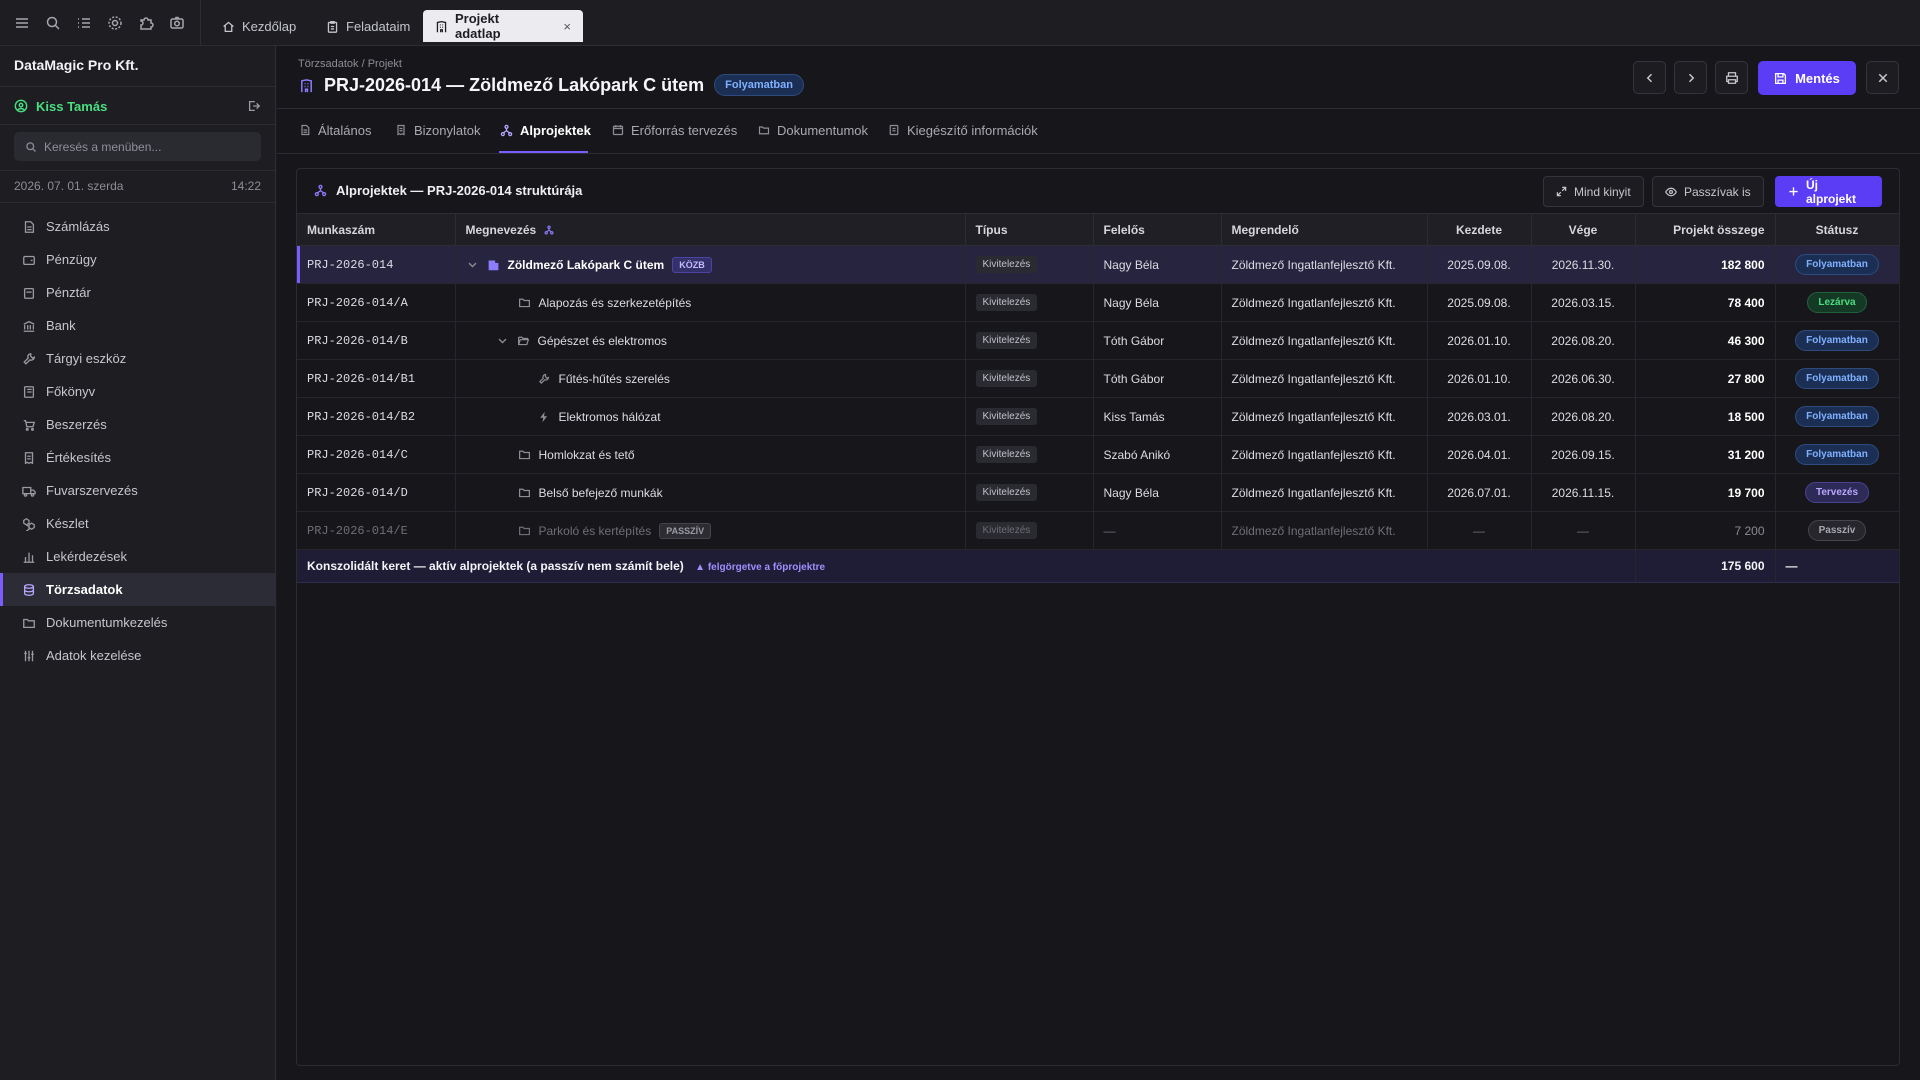 This screenshot has width=1920, height=1080. Describe the element at coordinates (1671, 192) in the screenshot. I see `eye-icon` at that location.